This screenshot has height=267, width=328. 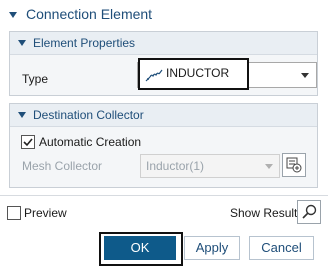 I want to click on apply-label: Apply, so click(x=212, y=247).